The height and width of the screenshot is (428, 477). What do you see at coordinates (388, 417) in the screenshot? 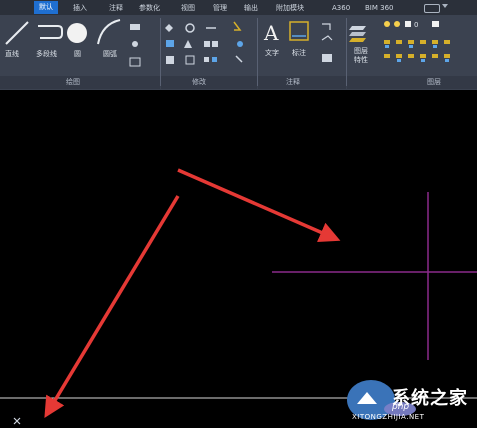
I see `watermark-url: XITONGZHIJIA.NET` at bounding box center [388, 417].